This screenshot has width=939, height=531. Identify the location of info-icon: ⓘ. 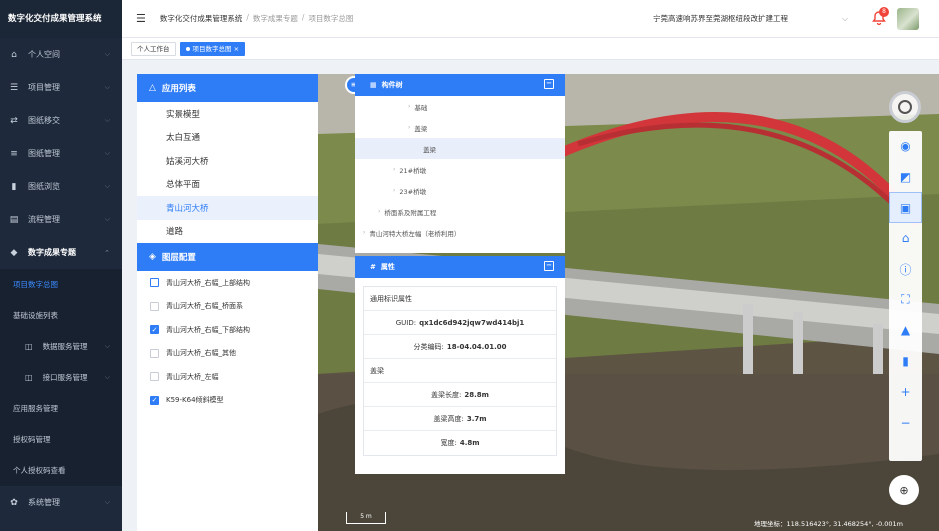
(905, 269).